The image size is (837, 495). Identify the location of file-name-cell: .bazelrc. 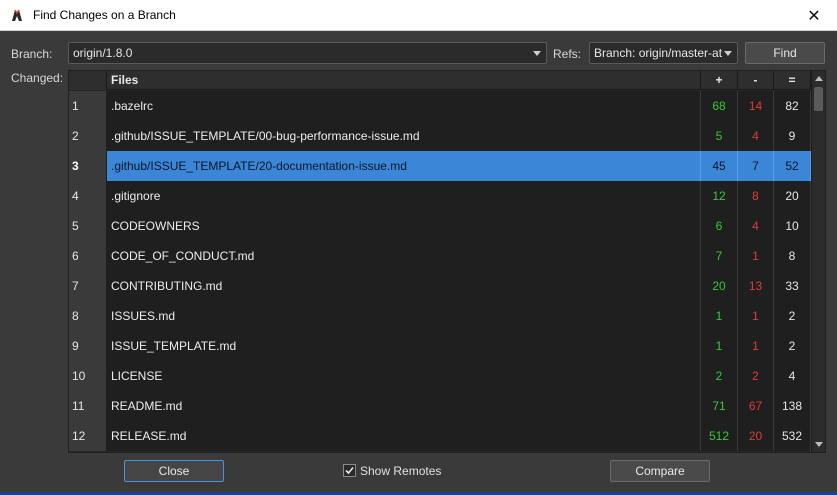
(404, 106).